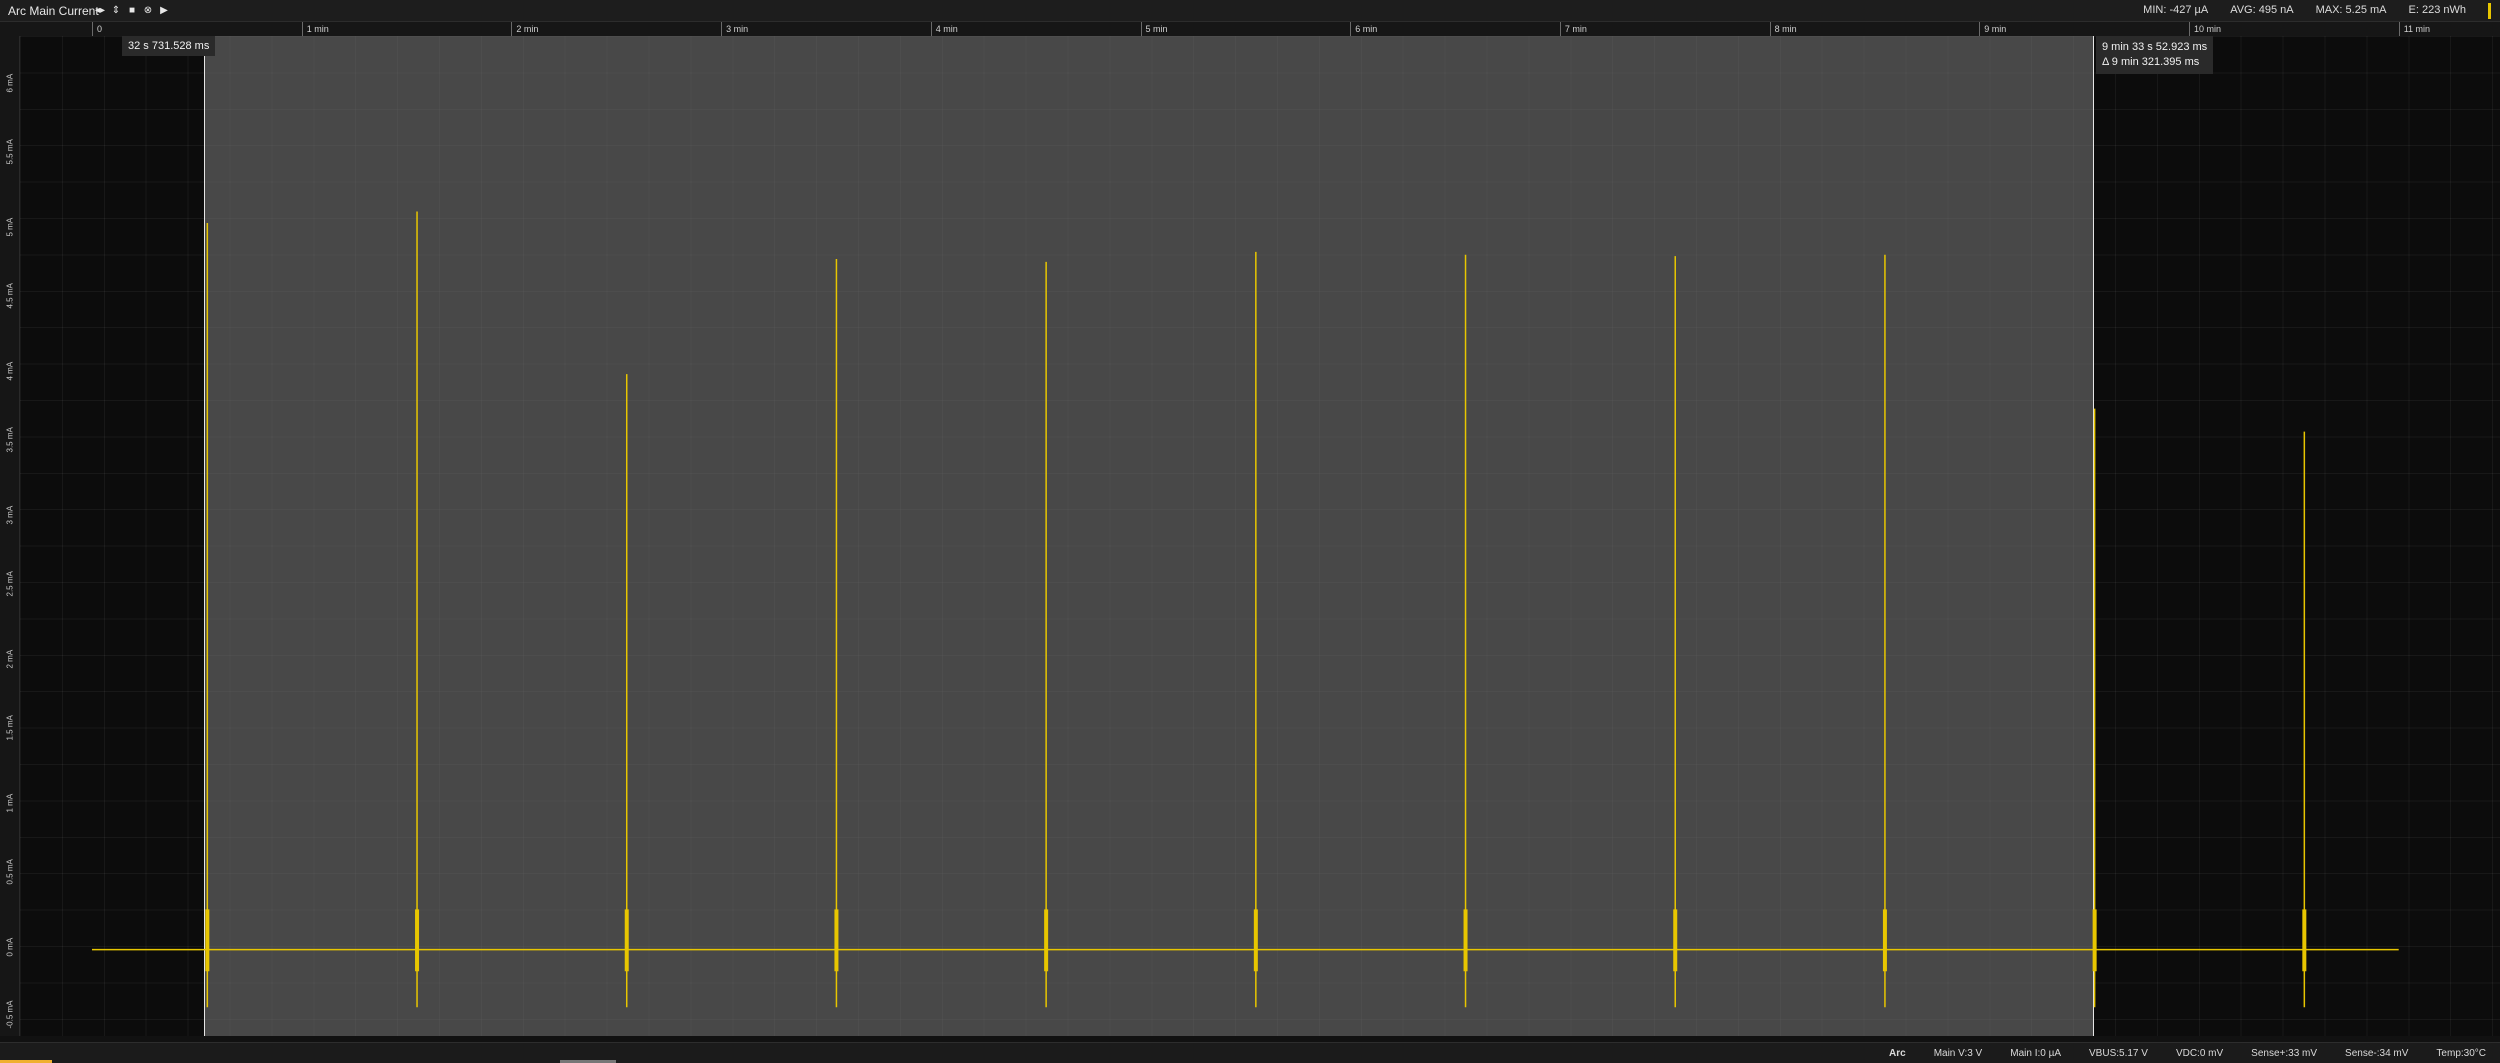 The width and height of the screenshot is (2500, 1063). Describe the element at coordinates (116, 11) in the screenshot. I see `vertical-arrows-icon: ⇕` at that location.